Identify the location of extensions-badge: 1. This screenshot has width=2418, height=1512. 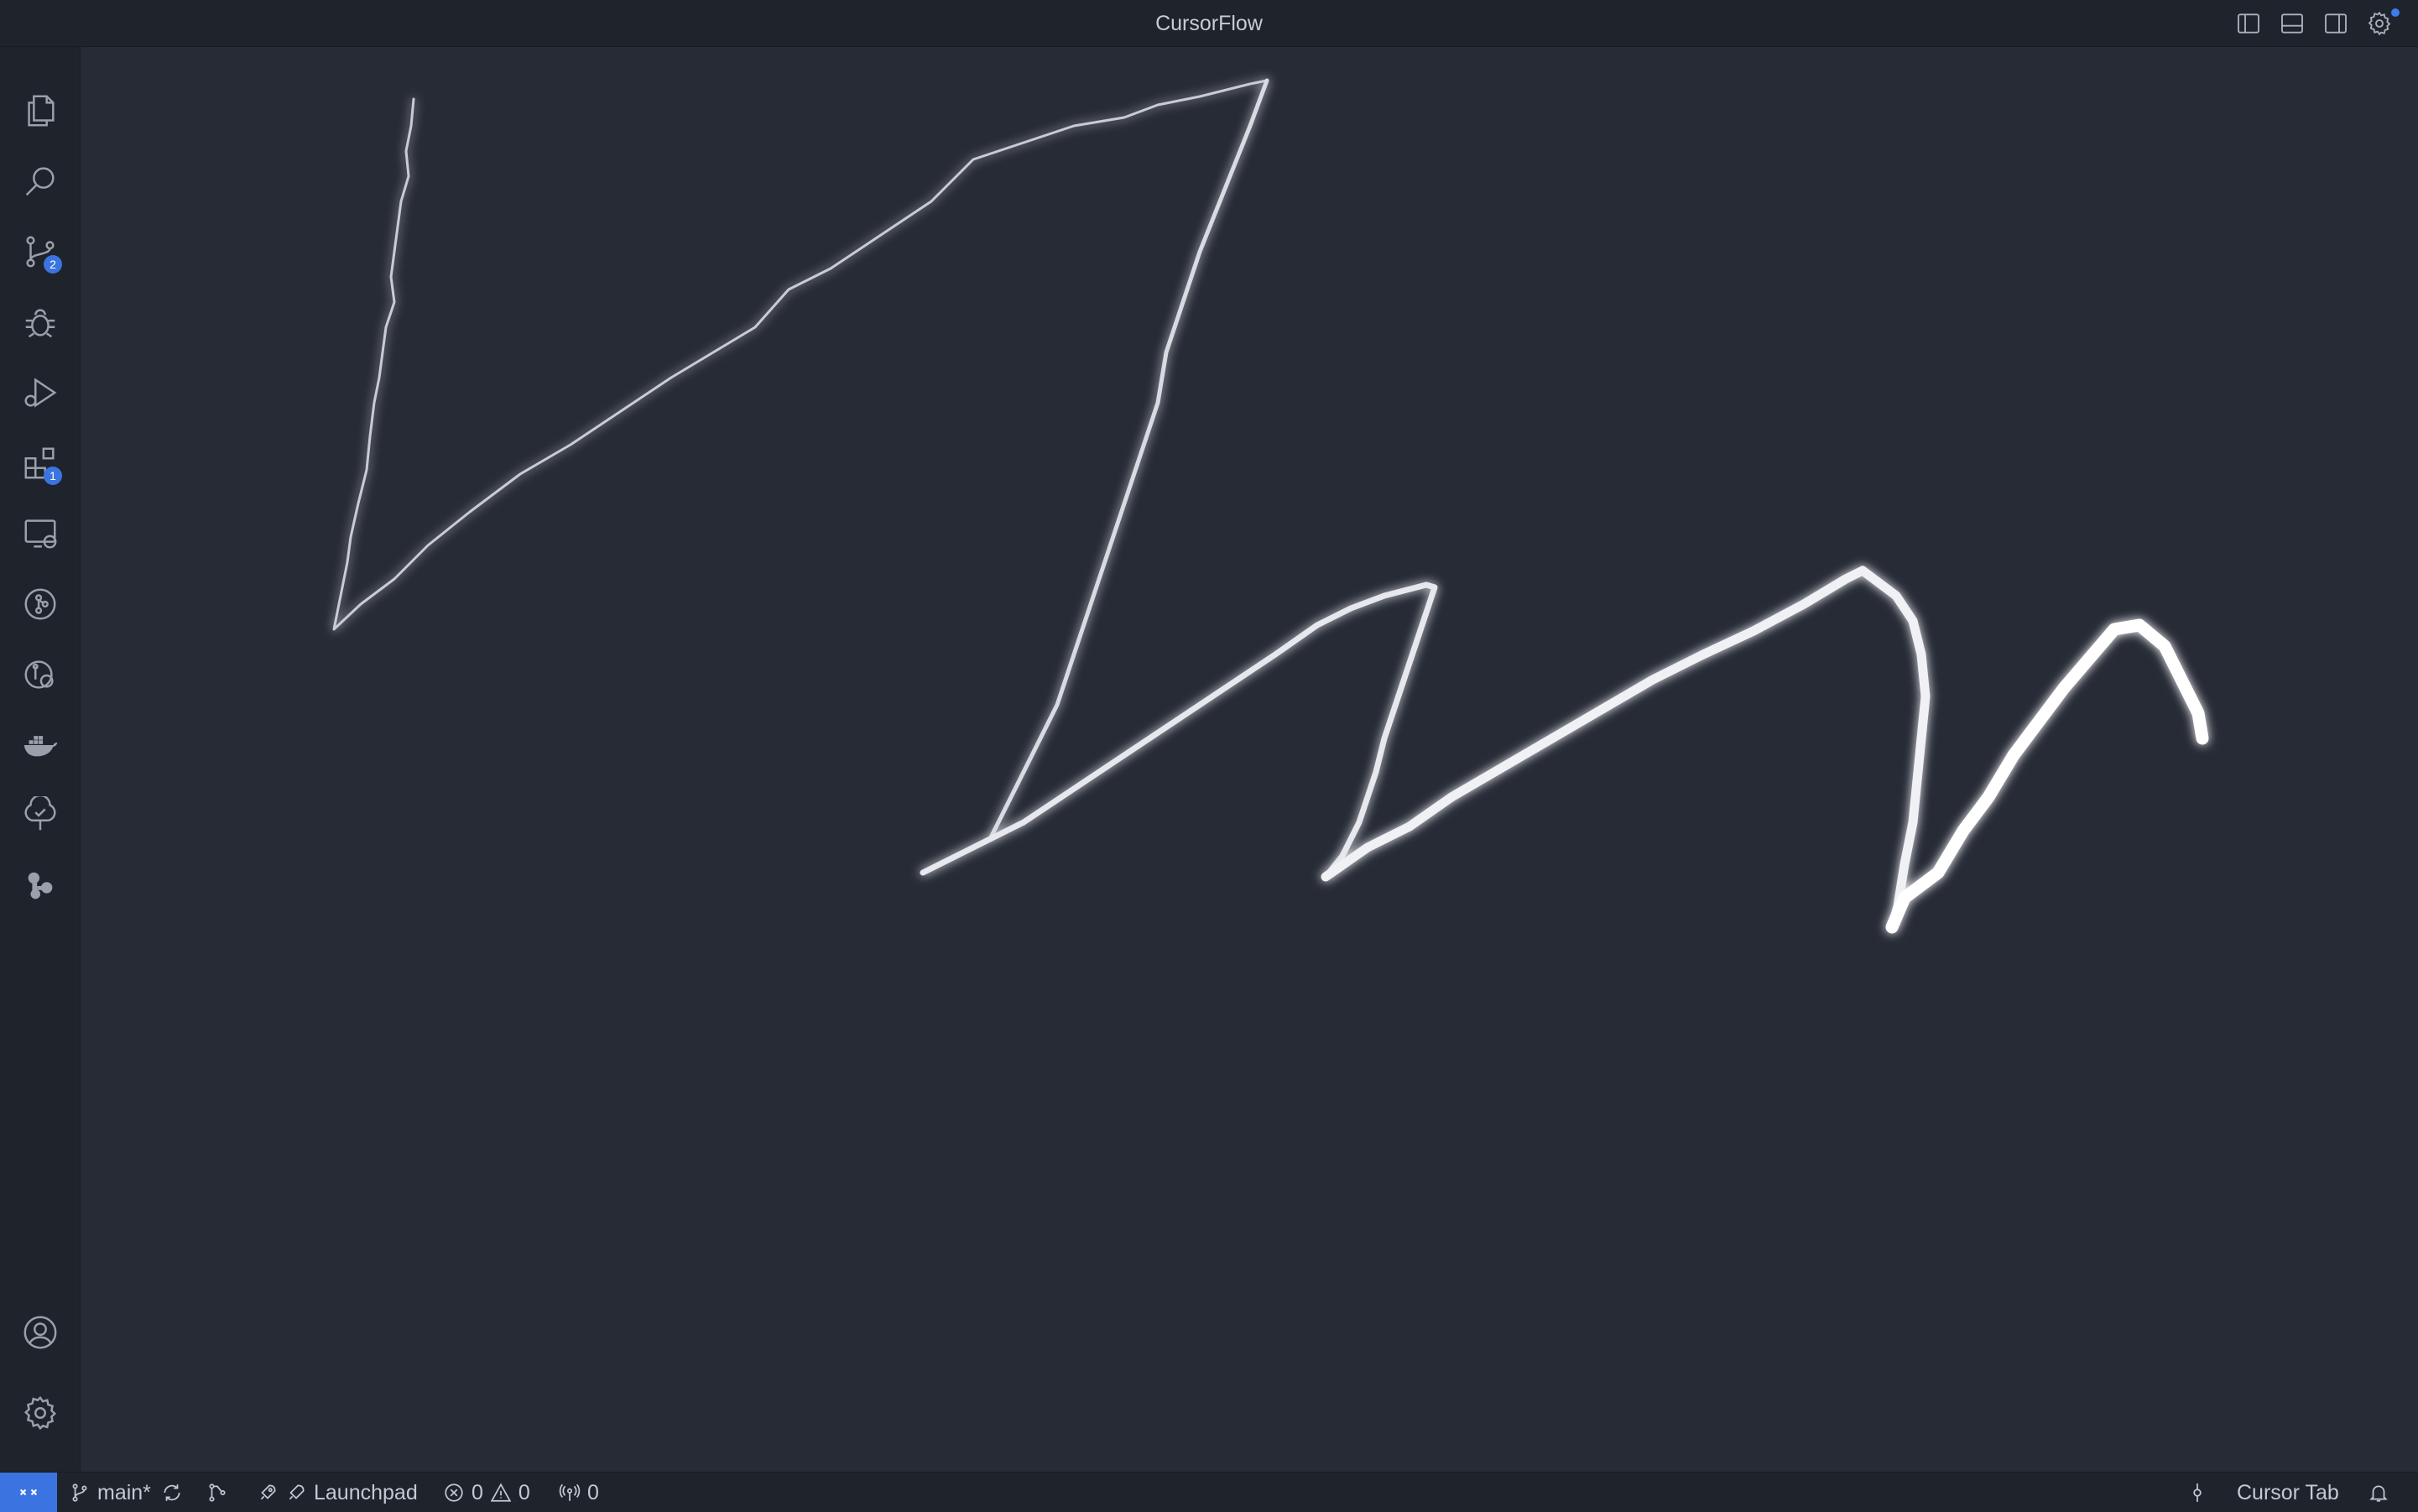
(53, 476).